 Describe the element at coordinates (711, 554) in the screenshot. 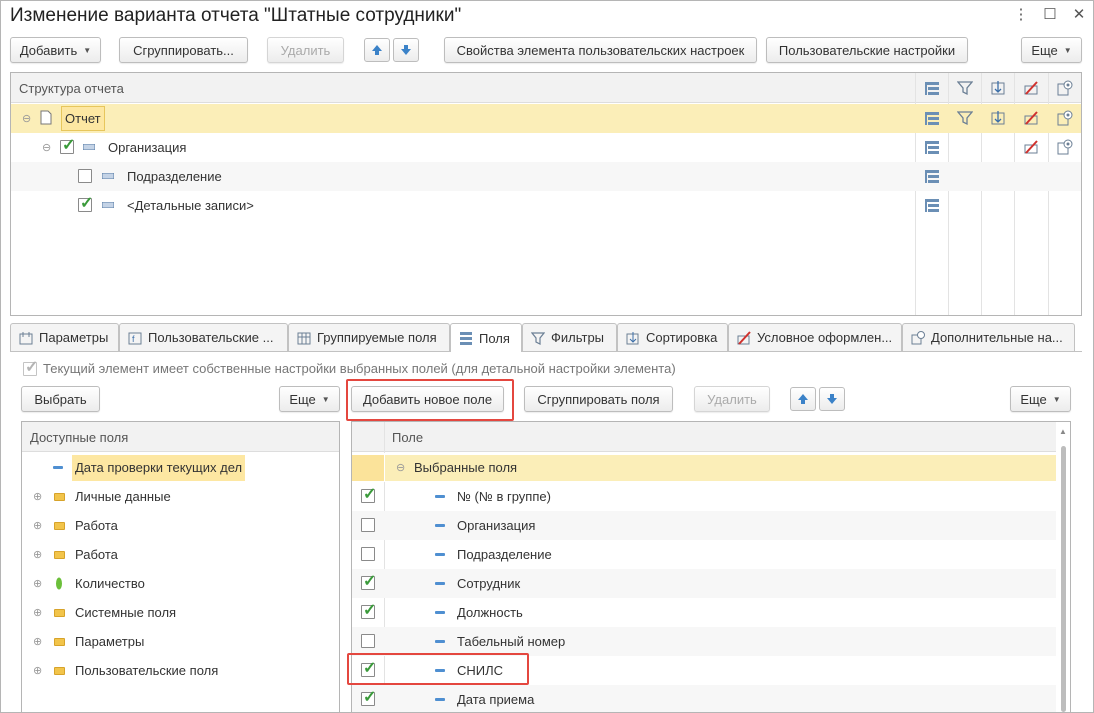

I see `table-row: Подразделение` at that location.